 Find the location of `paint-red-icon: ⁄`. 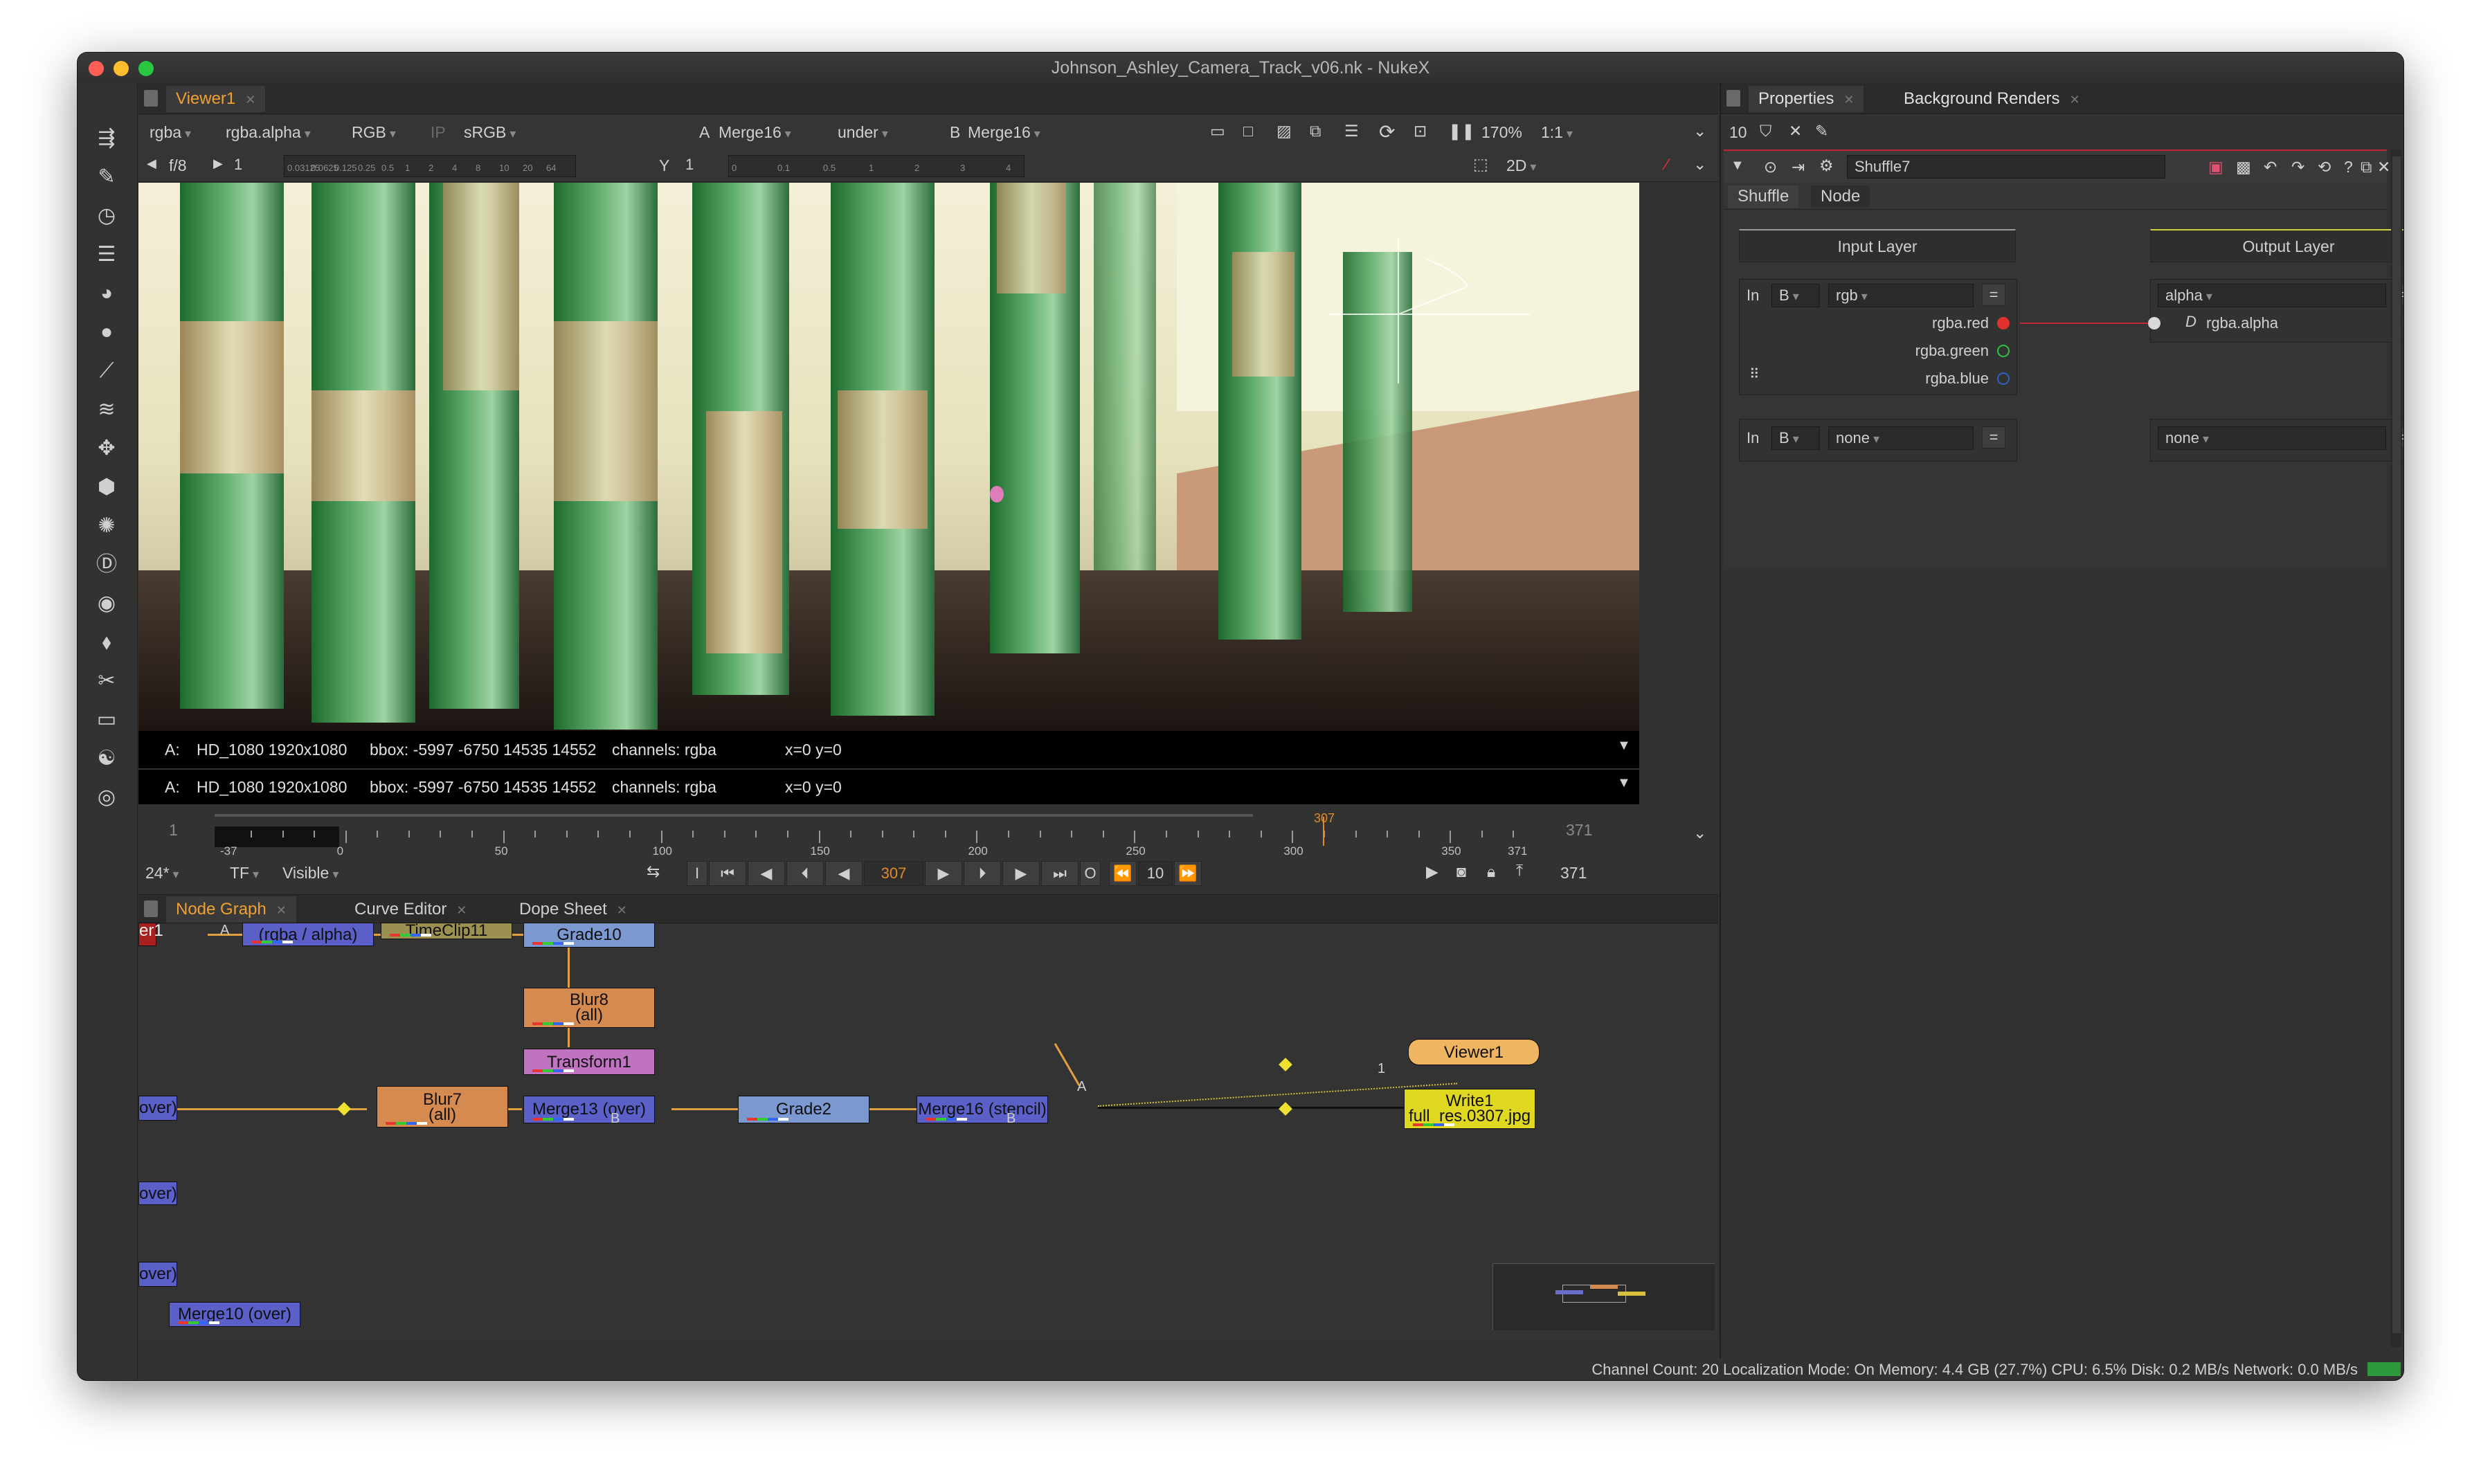

paint-red-icon: ⁄ is located at coordinates (1667, 164).